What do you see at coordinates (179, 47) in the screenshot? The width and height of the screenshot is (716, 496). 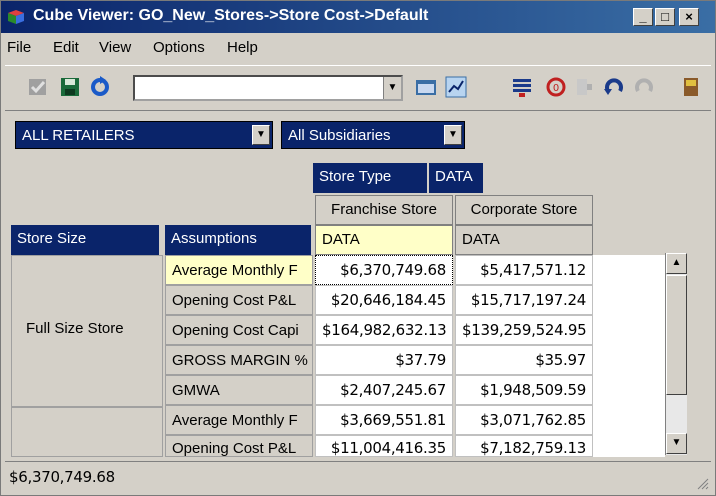 I see `menu-options: Options` at bounding box center [179, 47].